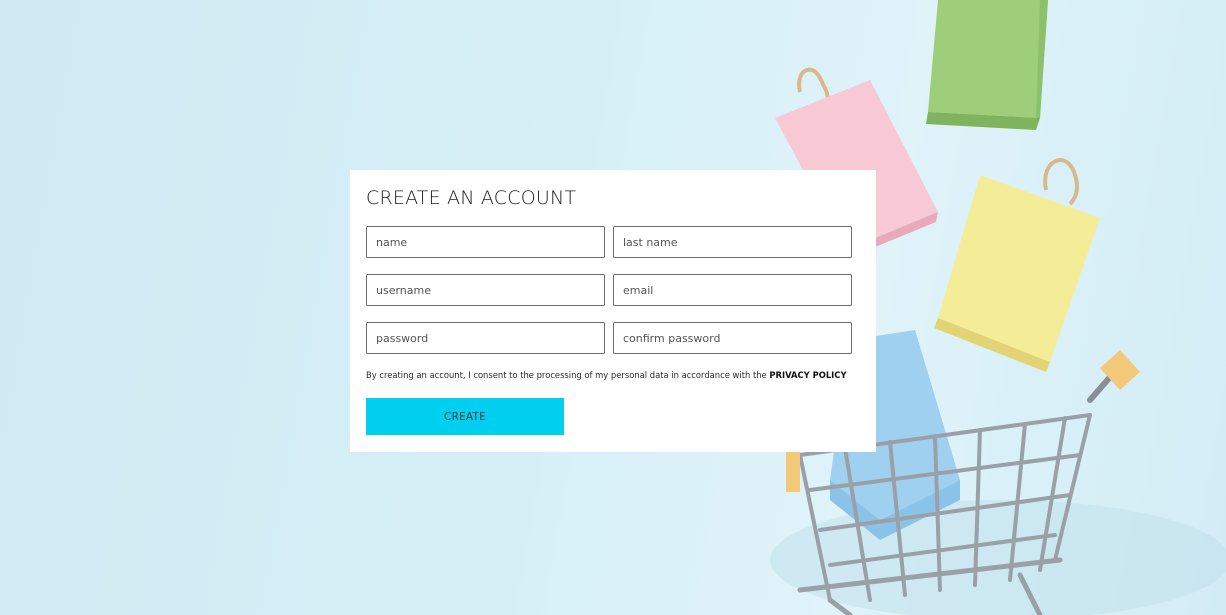  Describe the element at coordinates (793, 472) in the screenshot. I see `cart-wheel-icon` at that location.